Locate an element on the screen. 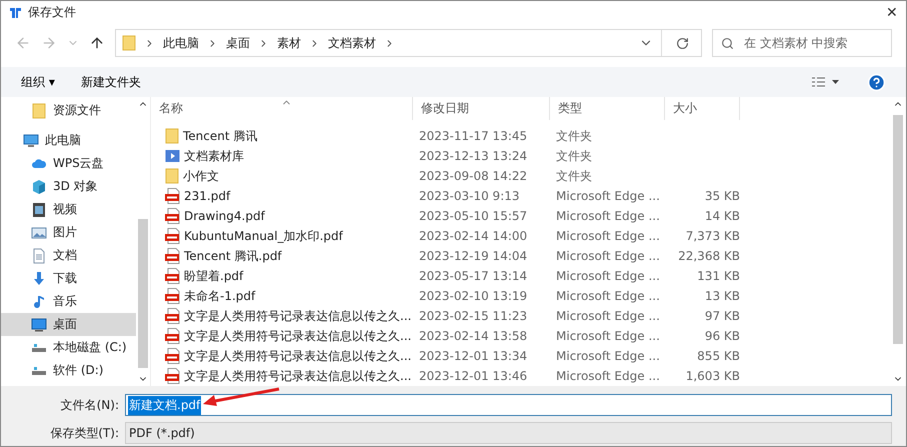 This screenshot has height=447, width=907. size-cell-text: 1,603 KB is located at coordinates (712, 376).